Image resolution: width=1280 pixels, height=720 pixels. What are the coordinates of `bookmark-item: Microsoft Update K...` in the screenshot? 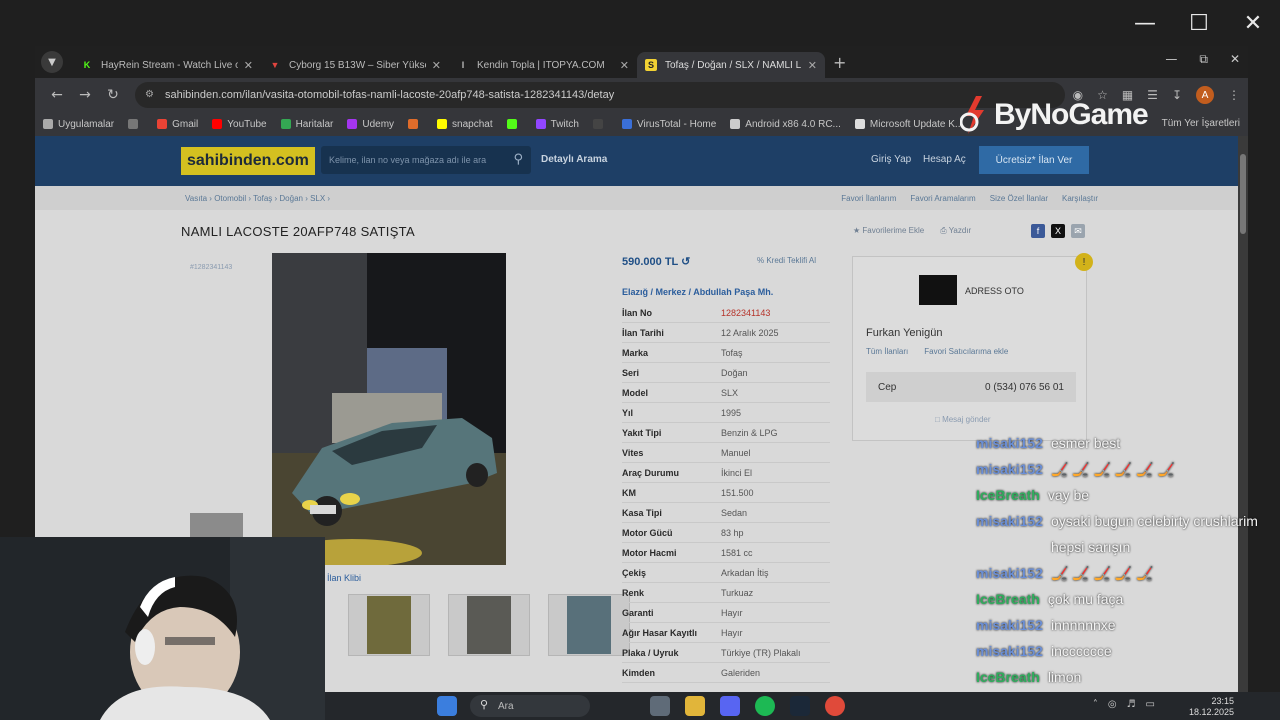 It's located at (908, 124).